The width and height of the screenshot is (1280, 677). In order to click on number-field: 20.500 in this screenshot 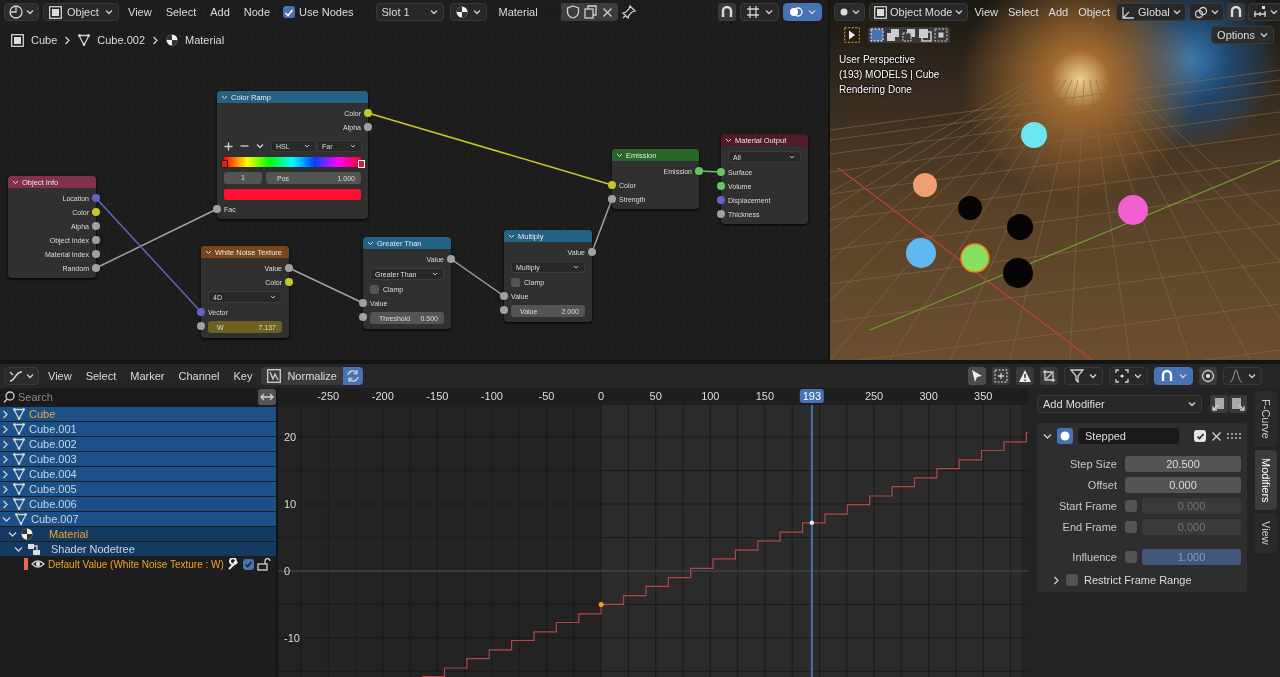, I will do `click(1183, 464)`.